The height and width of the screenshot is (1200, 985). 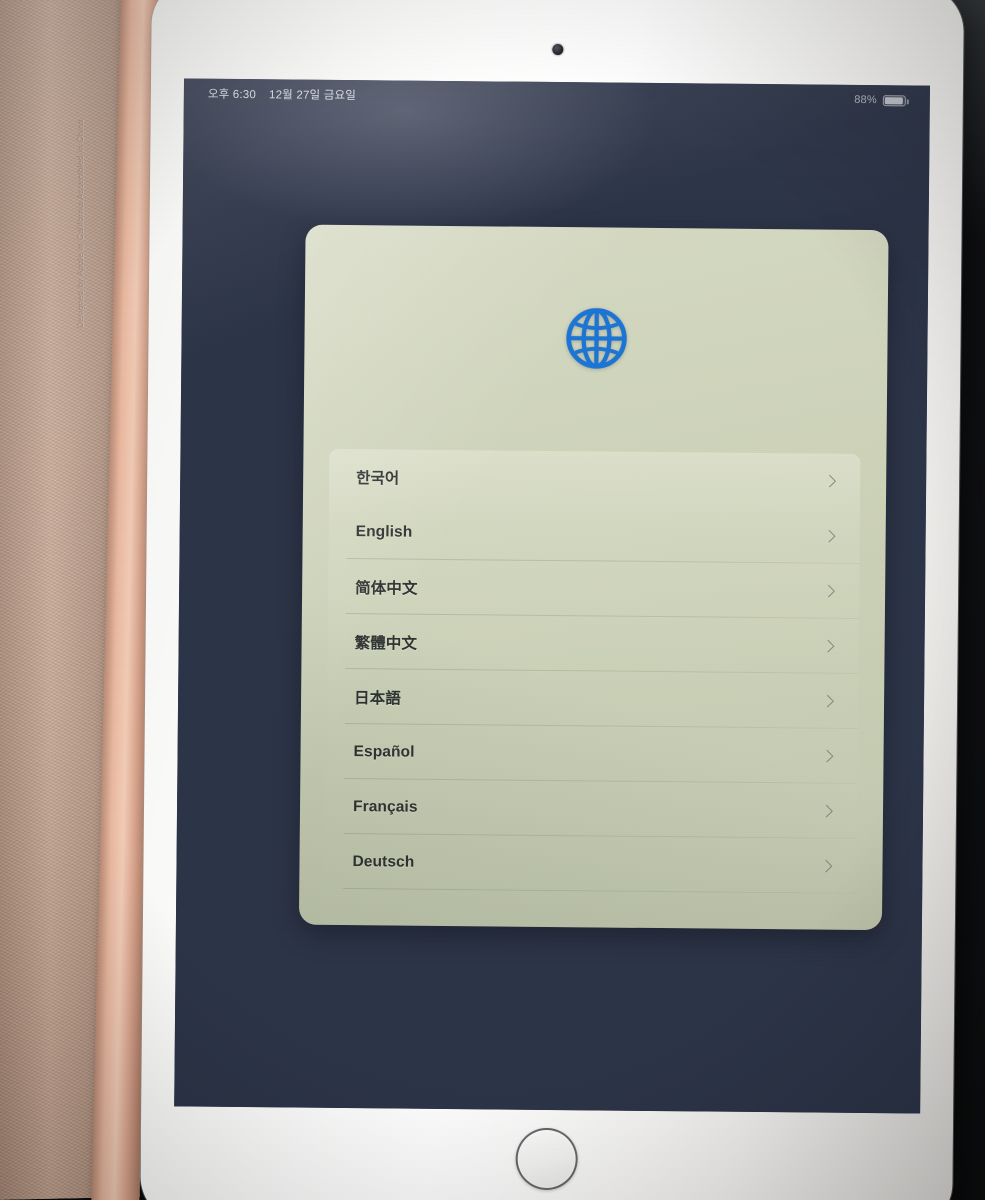 What do you see at coordinates (594, 534) in the screenshot?
I see `language-row-english: English` at bounding box center [594, 534].